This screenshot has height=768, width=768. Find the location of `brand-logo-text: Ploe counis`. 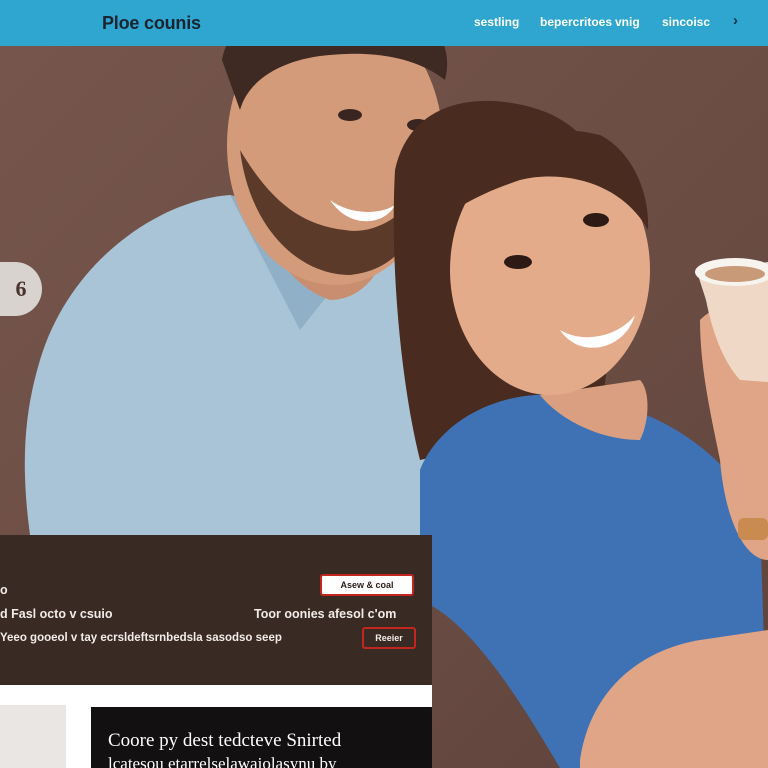

brand-logo-text: Ploe counis is located at coordinates (151, 23).